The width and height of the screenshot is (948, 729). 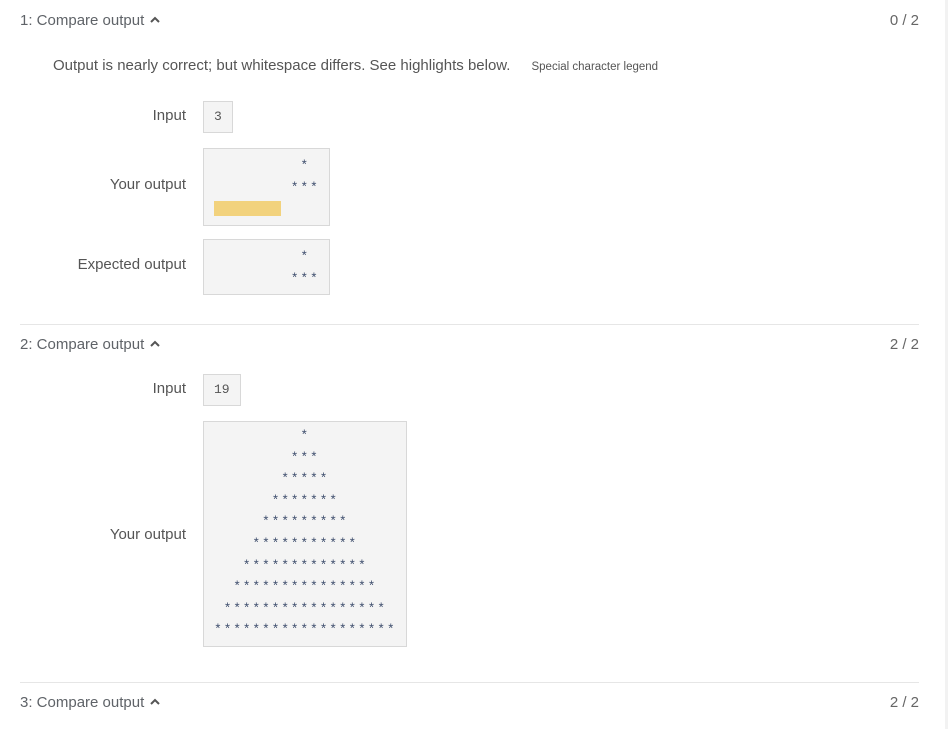 What do you see at coordinates (594, 67) in the screenshot?
I see `special-character-legend-link: Special character legend` at bounding box center [594, 67].